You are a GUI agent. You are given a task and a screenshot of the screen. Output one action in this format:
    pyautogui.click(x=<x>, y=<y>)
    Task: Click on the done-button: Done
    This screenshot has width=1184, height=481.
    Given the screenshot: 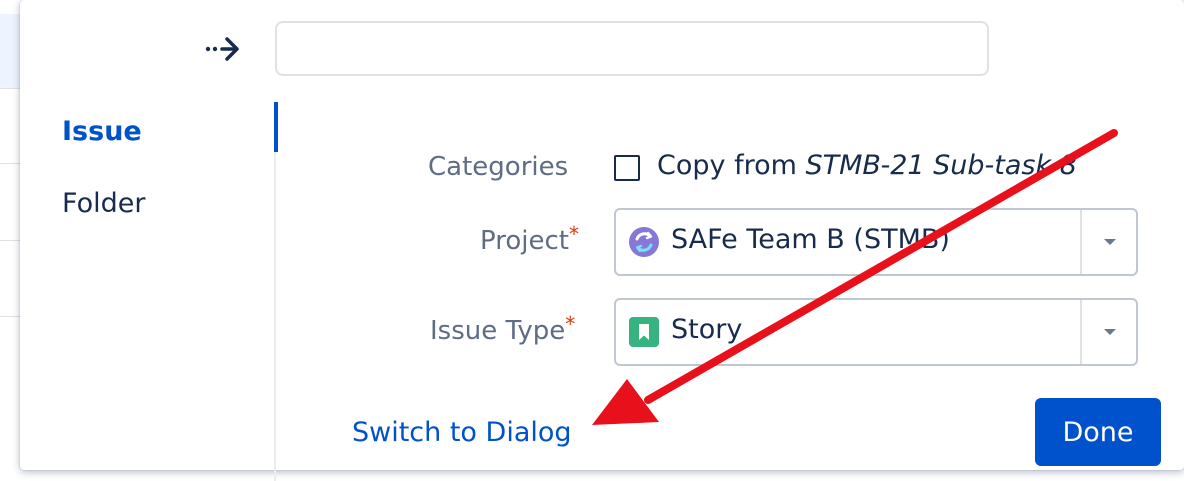 What is the action you would take?
    pyautogui.click(x=1098, y=432)
    